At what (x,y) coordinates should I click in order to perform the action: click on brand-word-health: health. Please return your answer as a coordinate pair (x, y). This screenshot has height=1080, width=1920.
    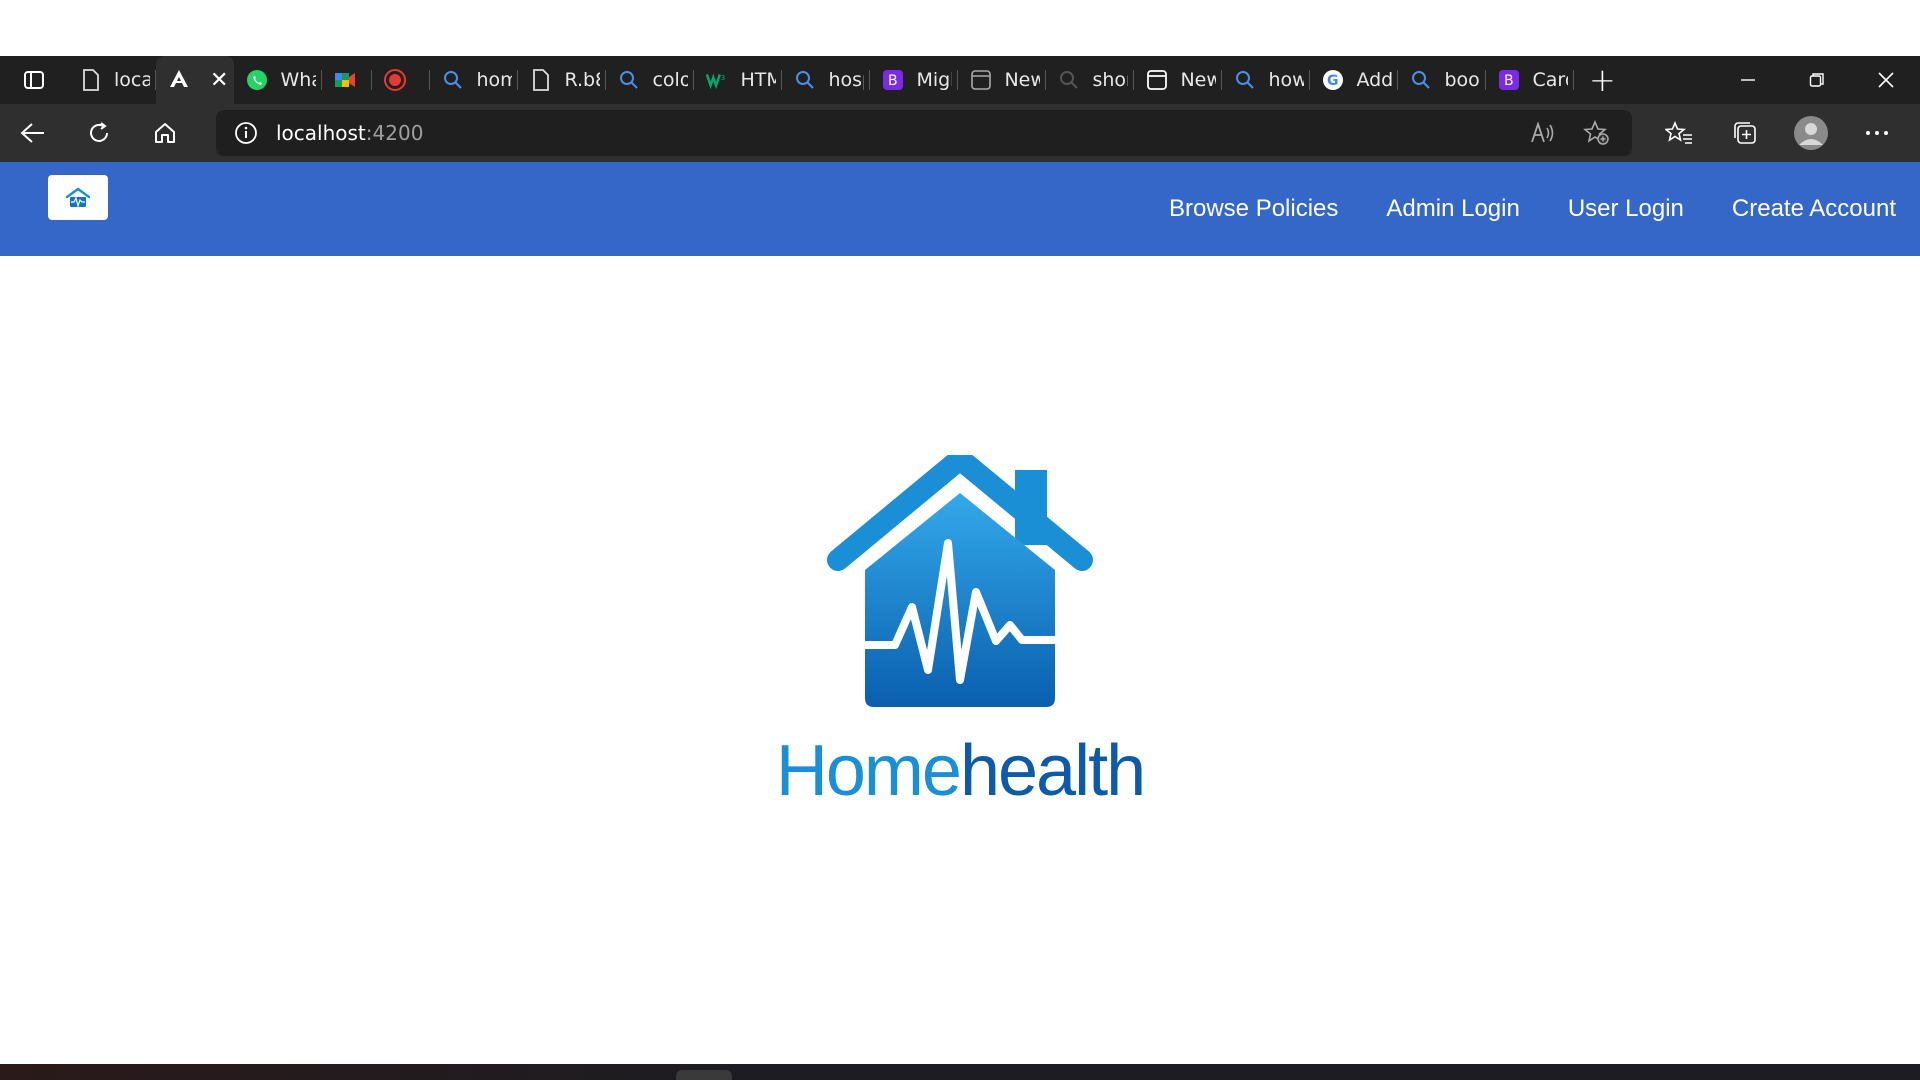
    Looking at the image, I should click on (1052, 771).